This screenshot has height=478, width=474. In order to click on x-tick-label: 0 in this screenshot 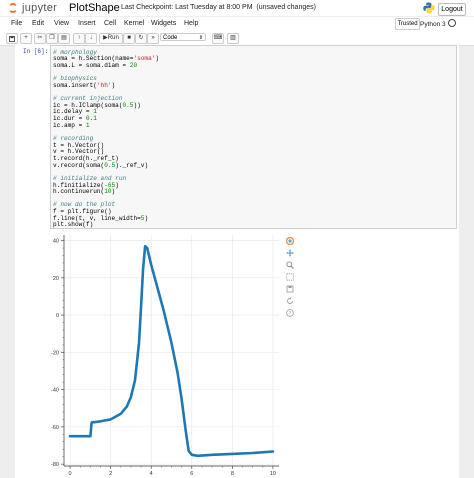, I will do `click(70, 474)`.